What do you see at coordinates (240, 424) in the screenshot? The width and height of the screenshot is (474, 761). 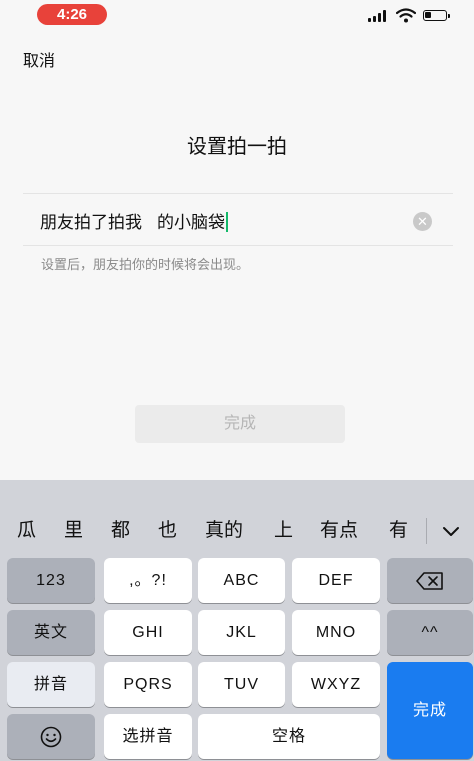 I see `done-button: 完成` at bounding box center [240, 424].